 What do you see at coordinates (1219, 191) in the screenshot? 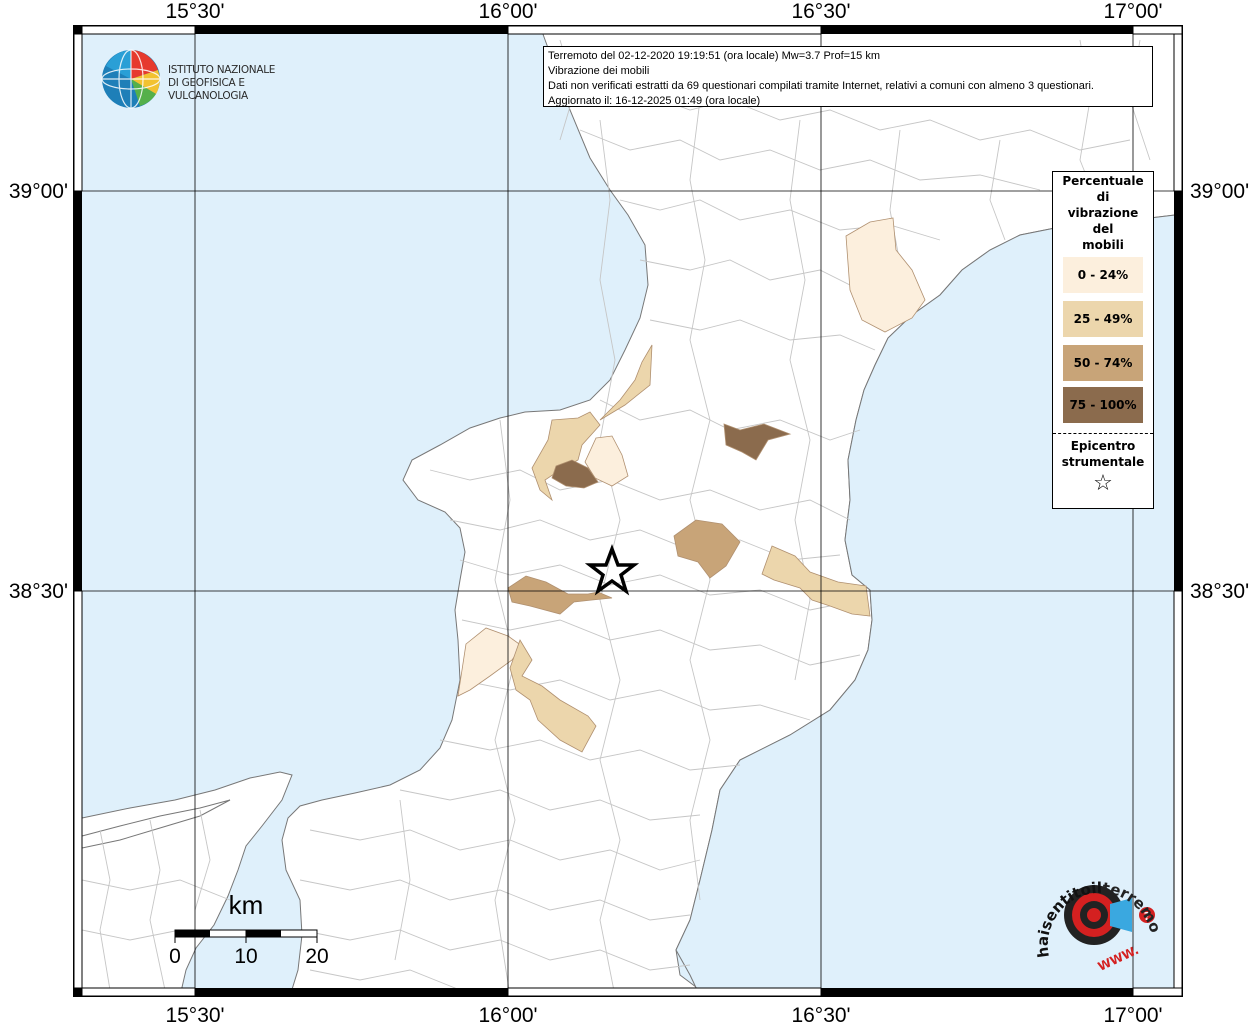
I see `lat-label-right-1: 39°00'` at bounding box center [1219, 191].